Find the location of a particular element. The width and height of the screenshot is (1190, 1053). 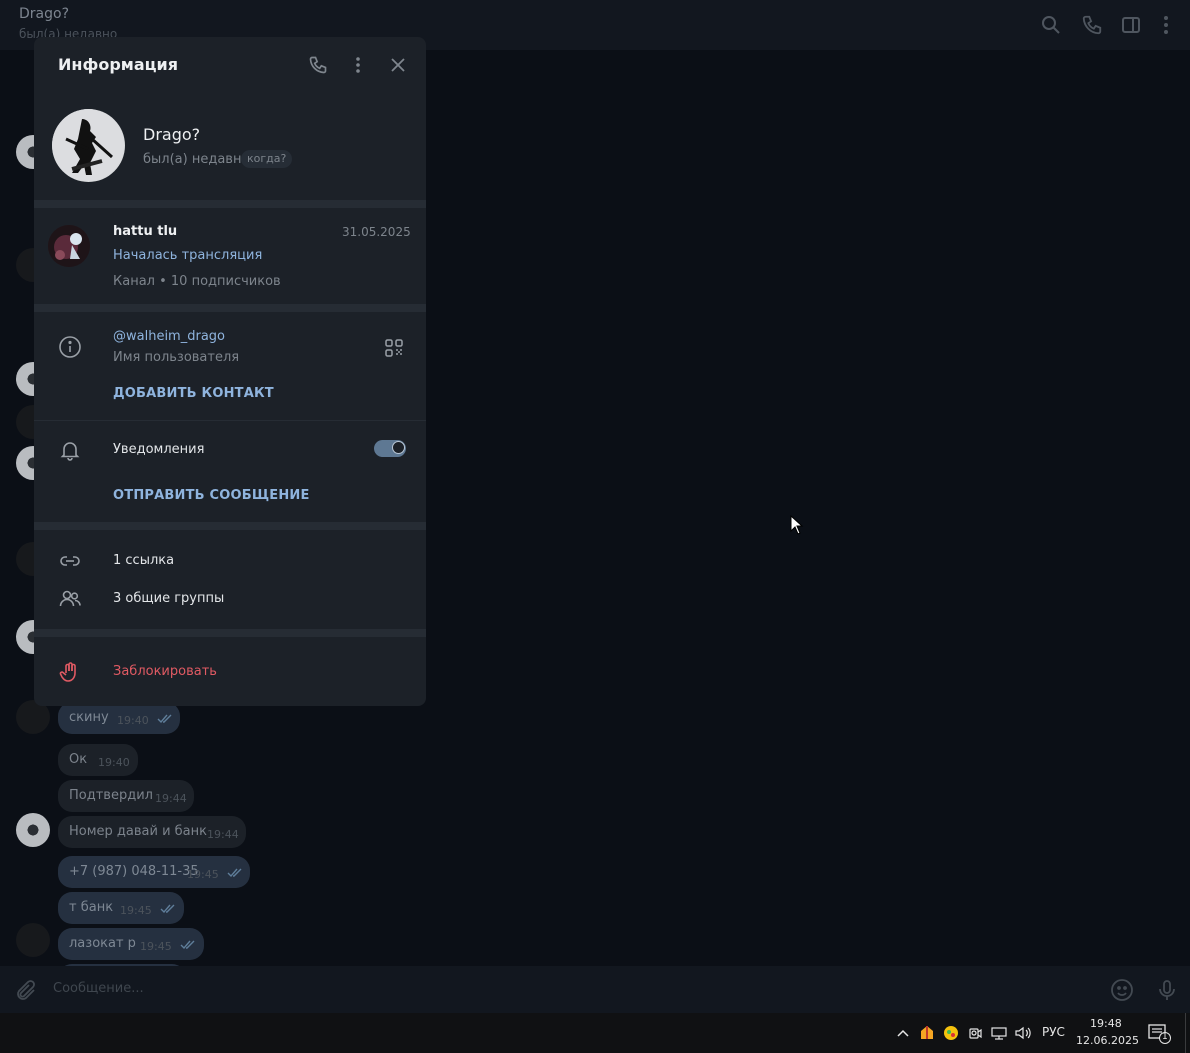

notification-center-icon: 1 is located at coordinates (1160, 1034).